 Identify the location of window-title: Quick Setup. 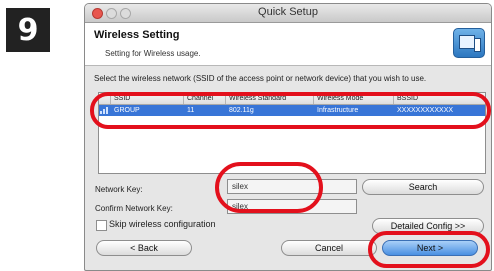
(288, 12).